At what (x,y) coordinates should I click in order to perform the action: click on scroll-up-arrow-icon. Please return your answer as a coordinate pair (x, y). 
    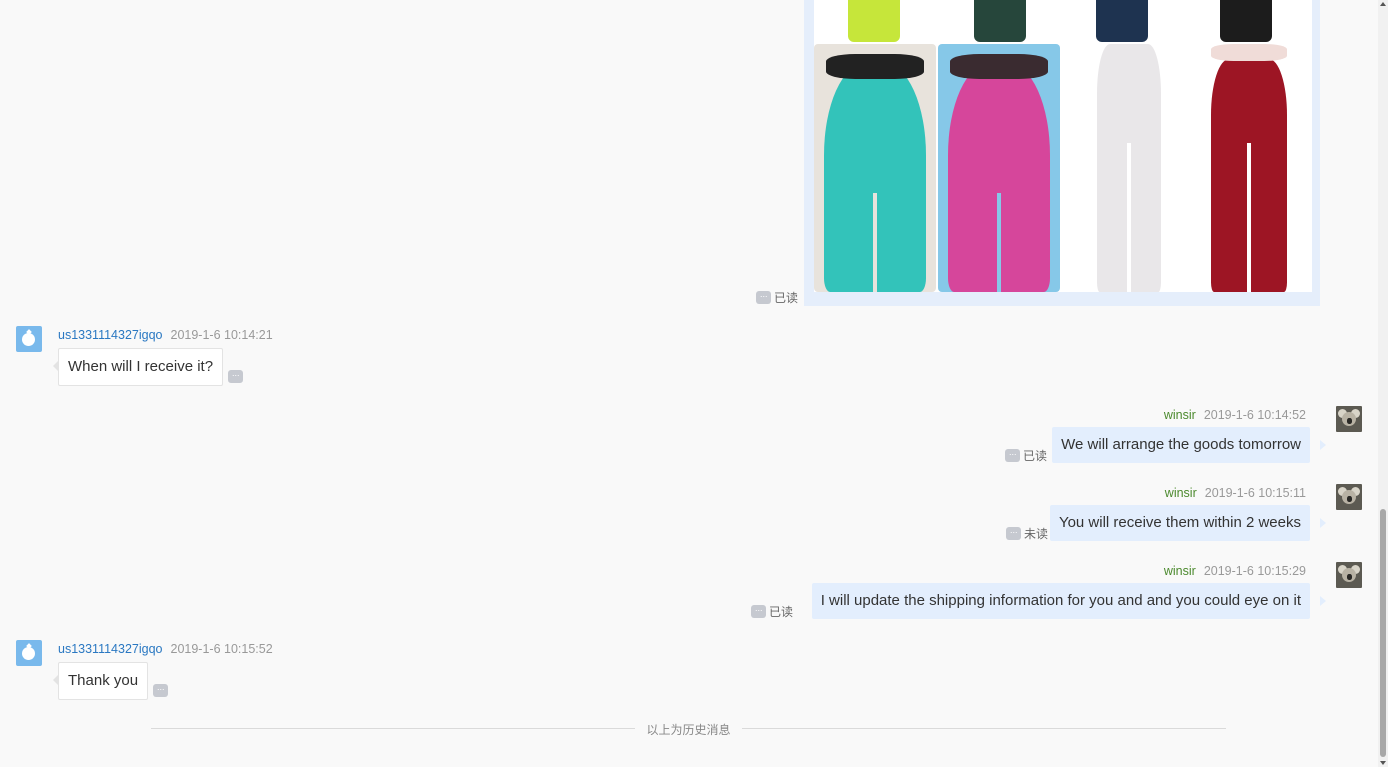
    Looking at the image, I should click on (1383, 4).